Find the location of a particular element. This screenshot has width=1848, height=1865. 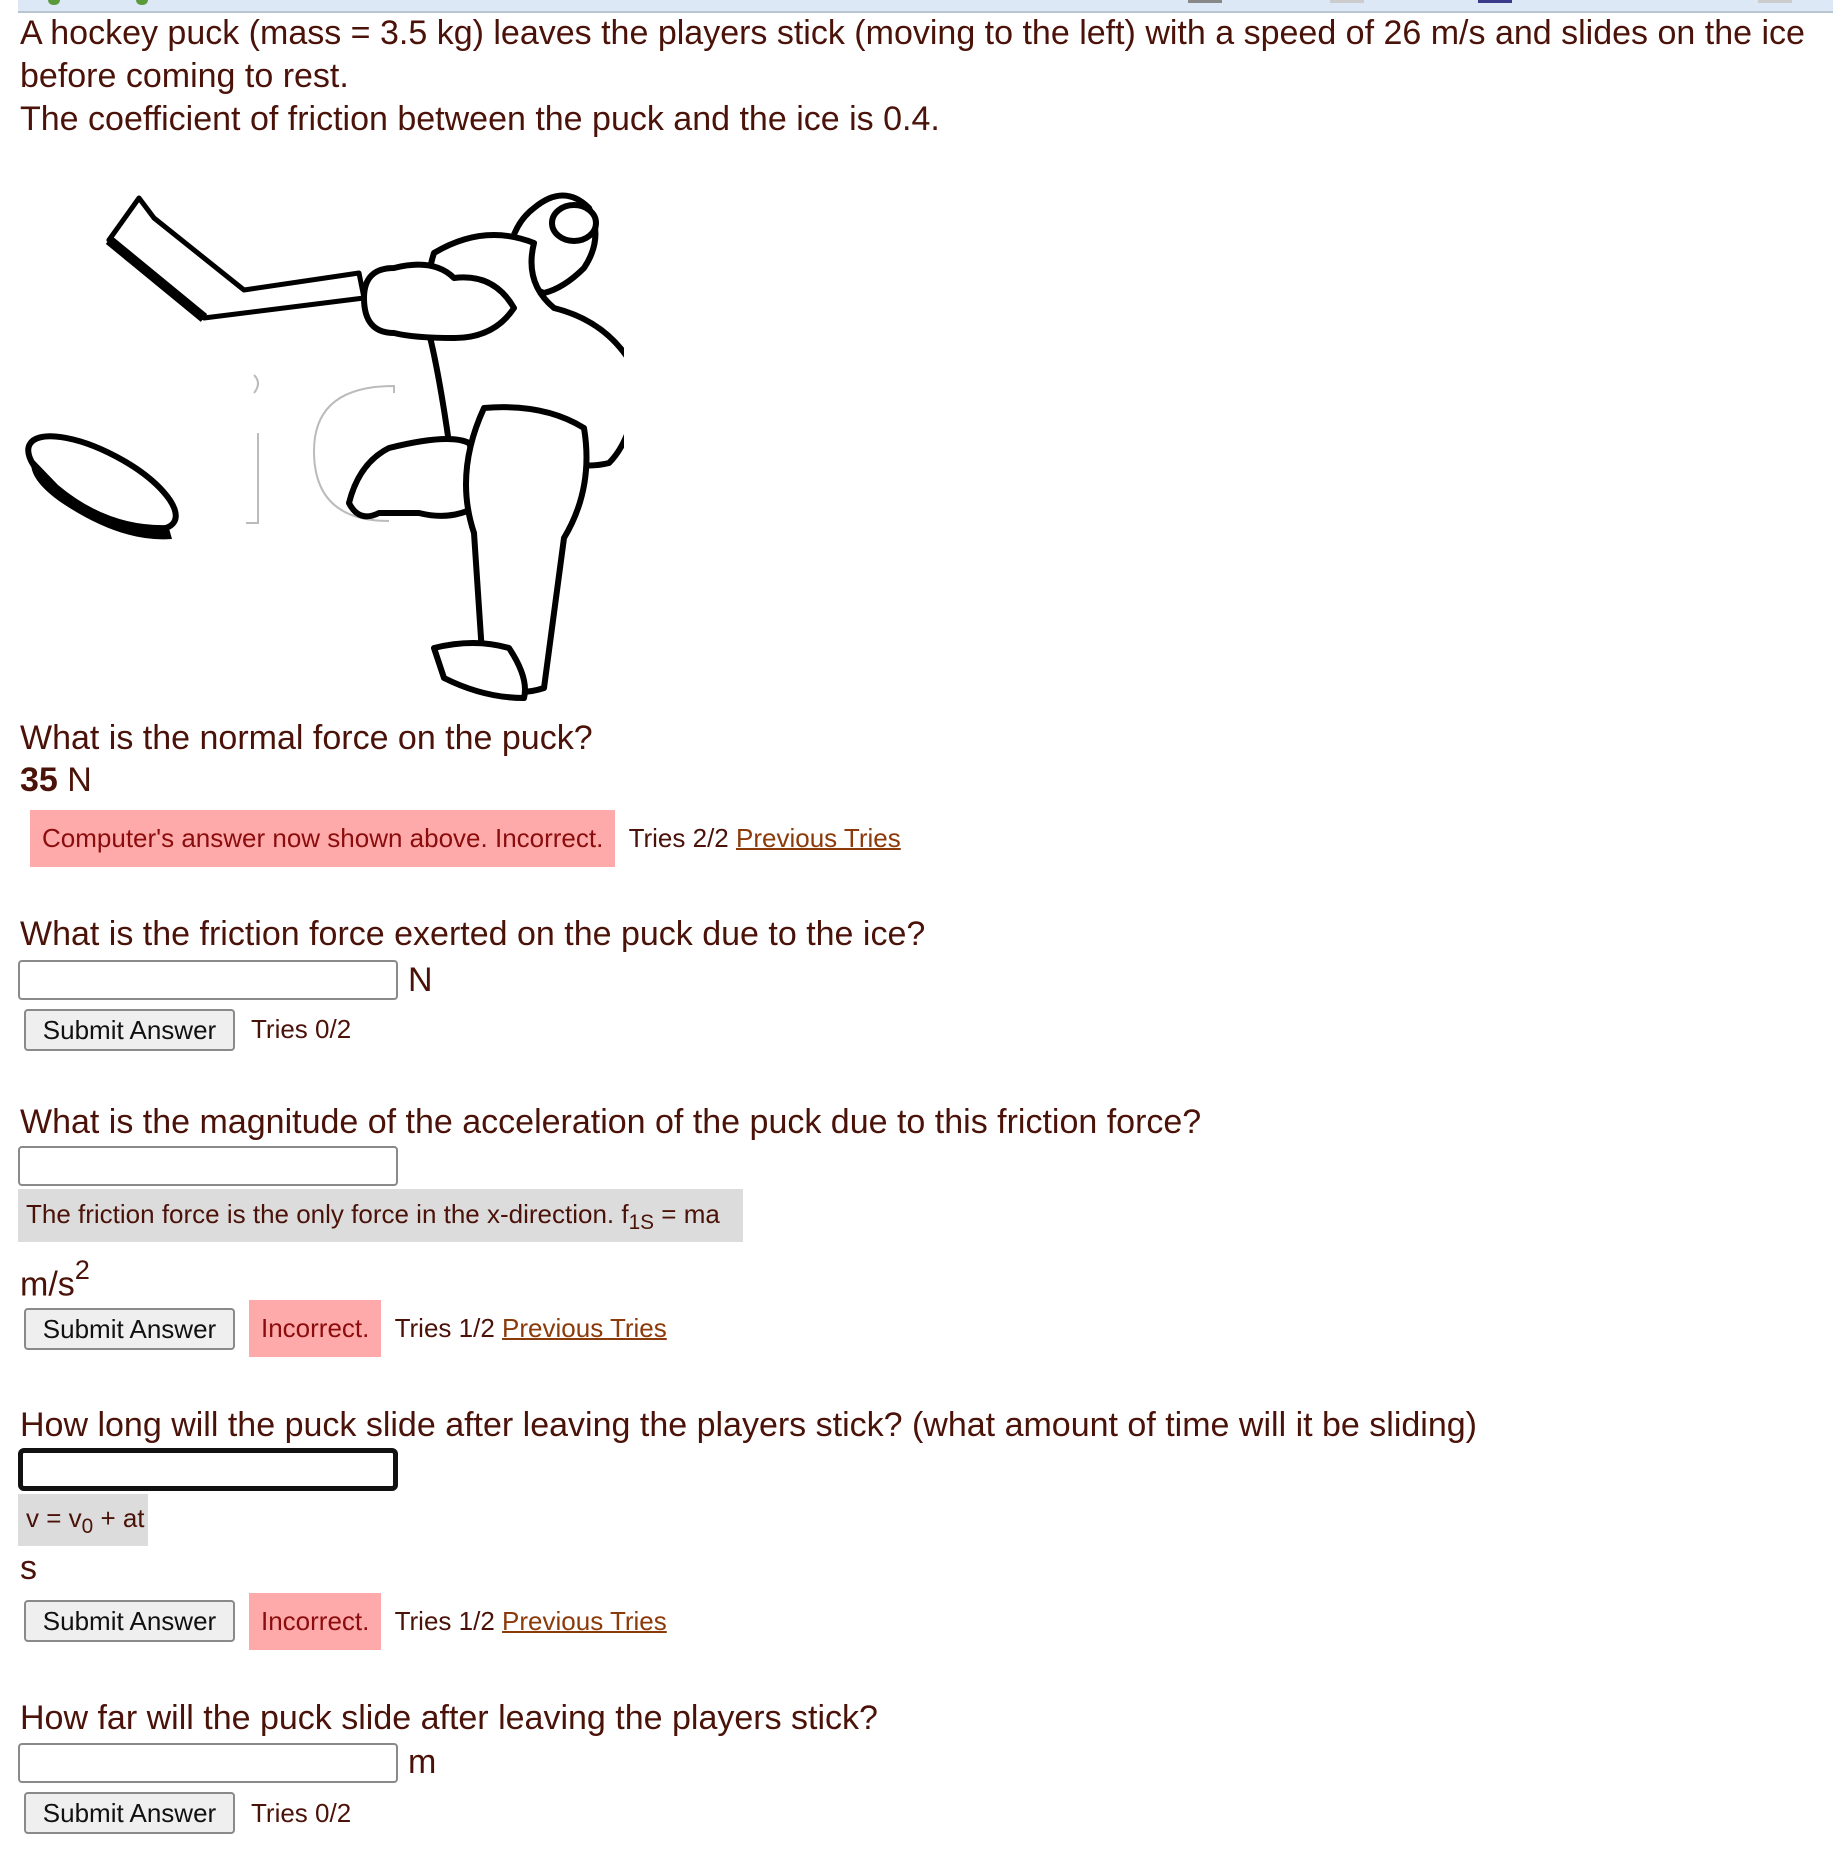

hockey-player-figure is located at coordinates (328, 448).